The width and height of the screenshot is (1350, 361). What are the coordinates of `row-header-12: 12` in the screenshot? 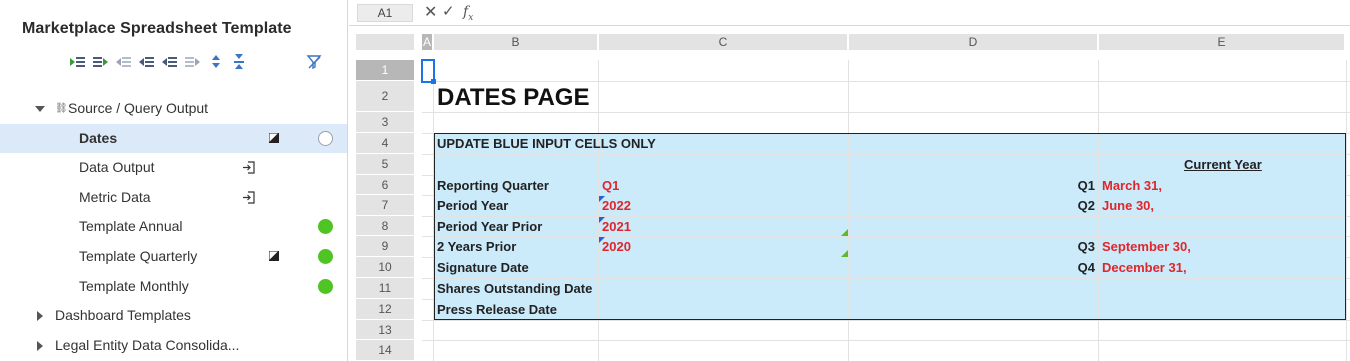 It's located at (385, 309).